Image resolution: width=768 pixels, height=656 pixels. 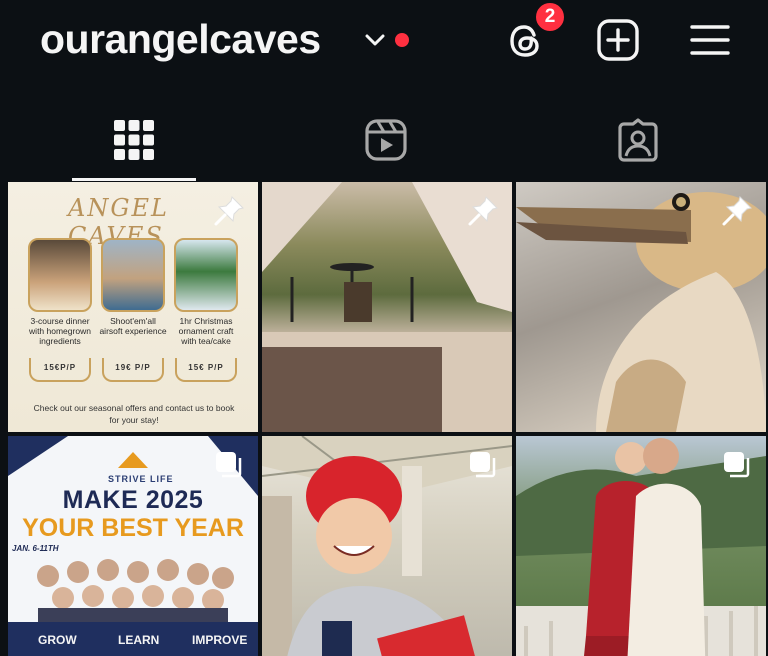 What do you see at coordinates (60, 275) in the screenshot?
I see `offer-image-dinner` at bounding box center [60, 275].